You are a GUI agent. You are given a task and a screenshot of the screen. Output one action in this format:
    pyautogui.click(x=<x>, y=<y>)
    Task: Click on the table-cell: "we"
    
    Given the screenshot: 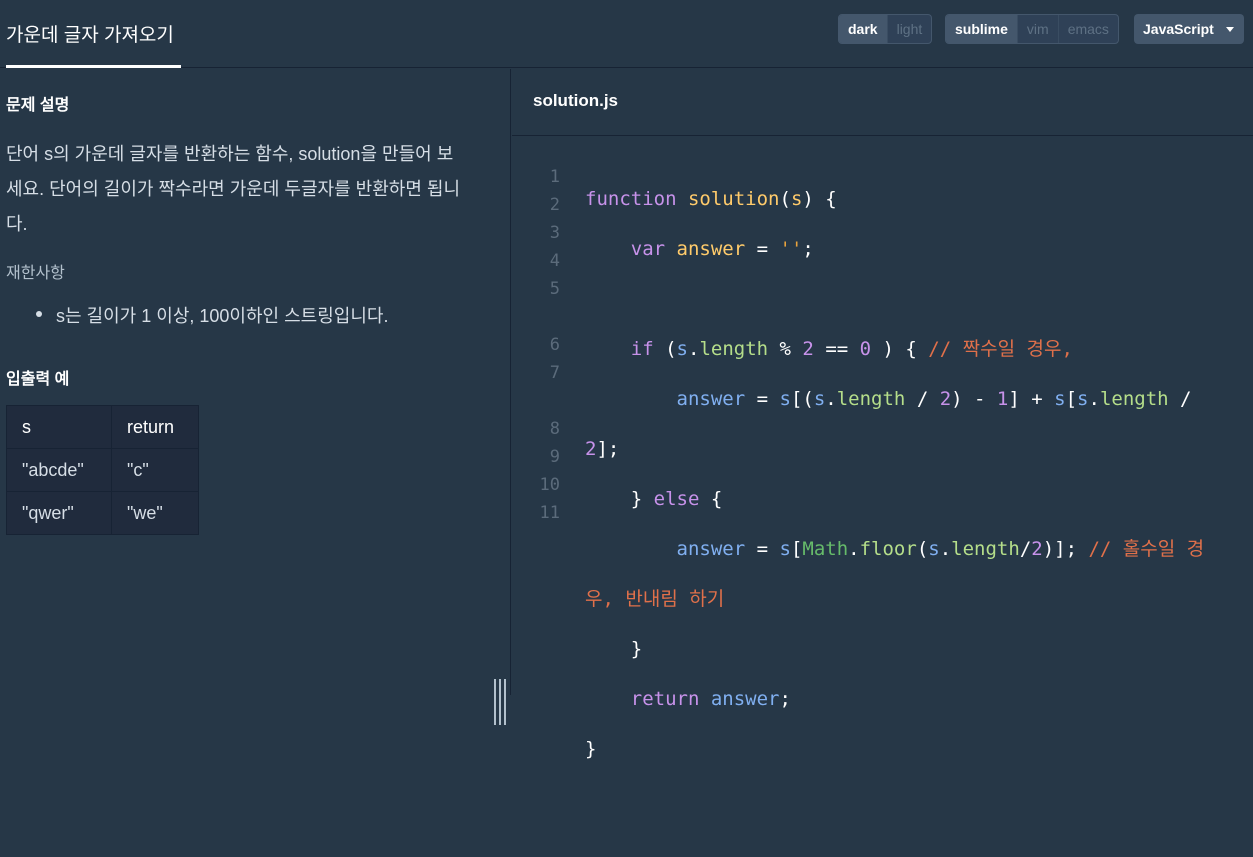 What is the action you would take?
    pyautogui.click(x=155, y=513)
    